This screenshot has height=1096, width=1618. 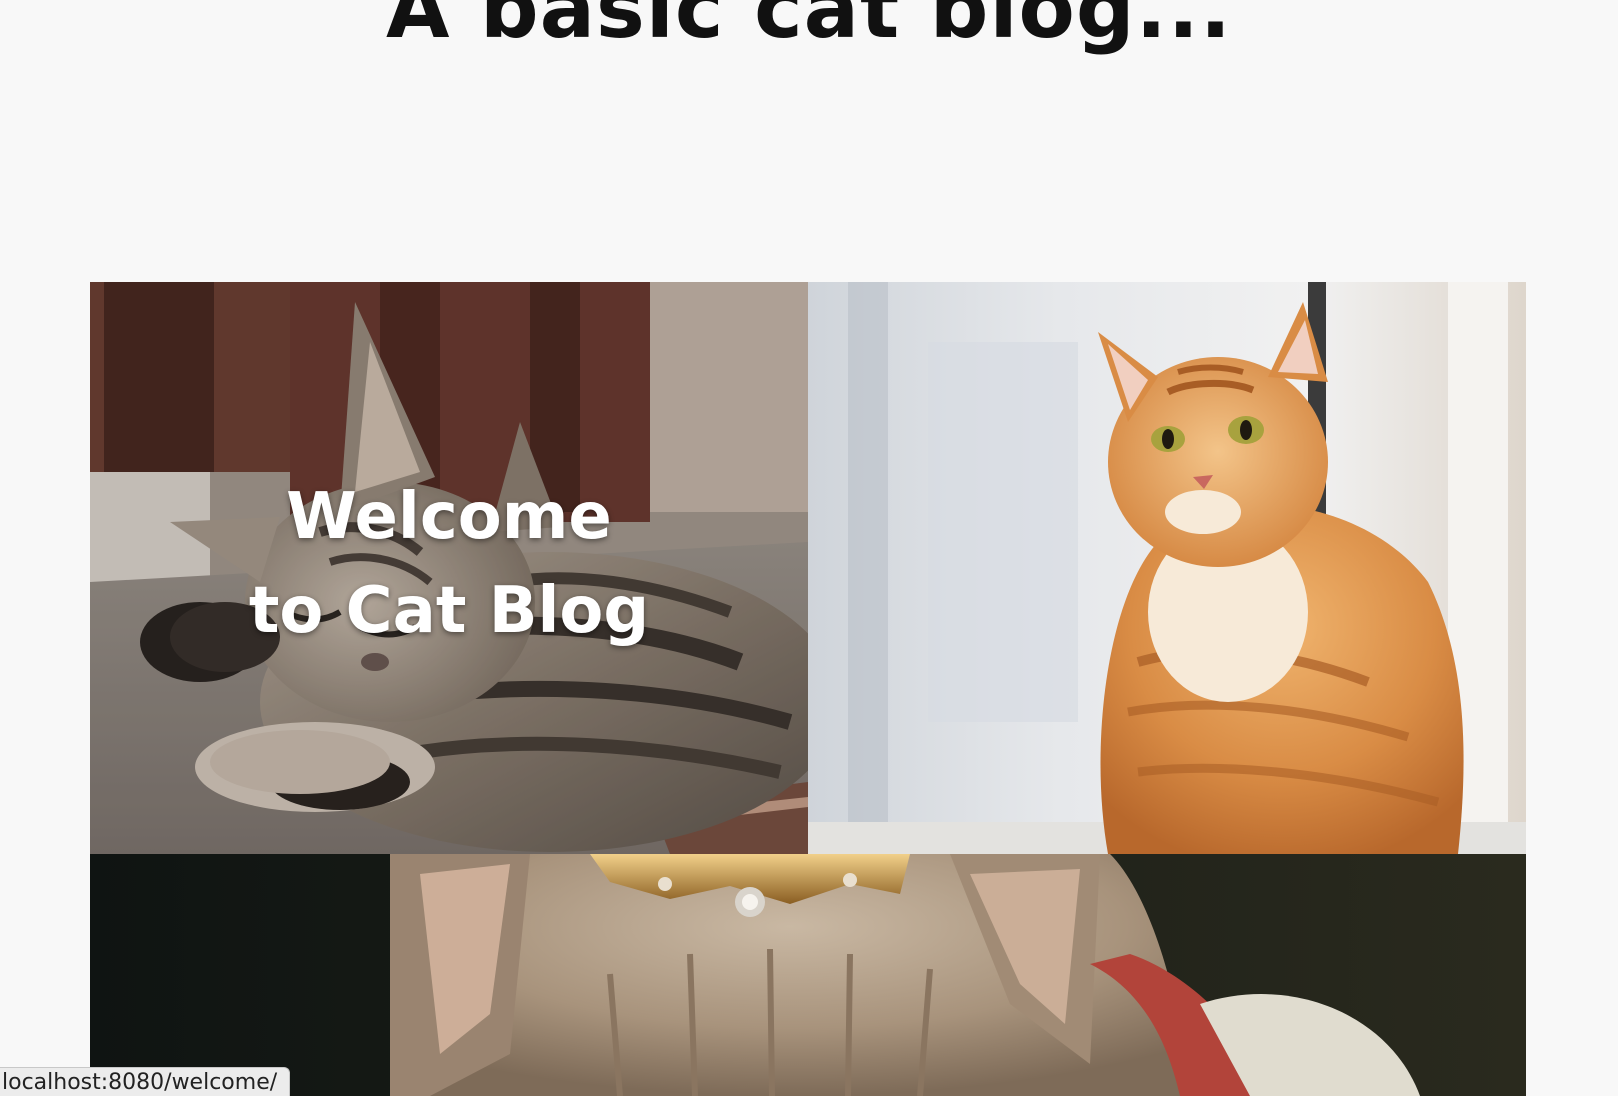 I want to click on status-bar-url: localhost:8080/welcome/, so click(x=145, y=1081).